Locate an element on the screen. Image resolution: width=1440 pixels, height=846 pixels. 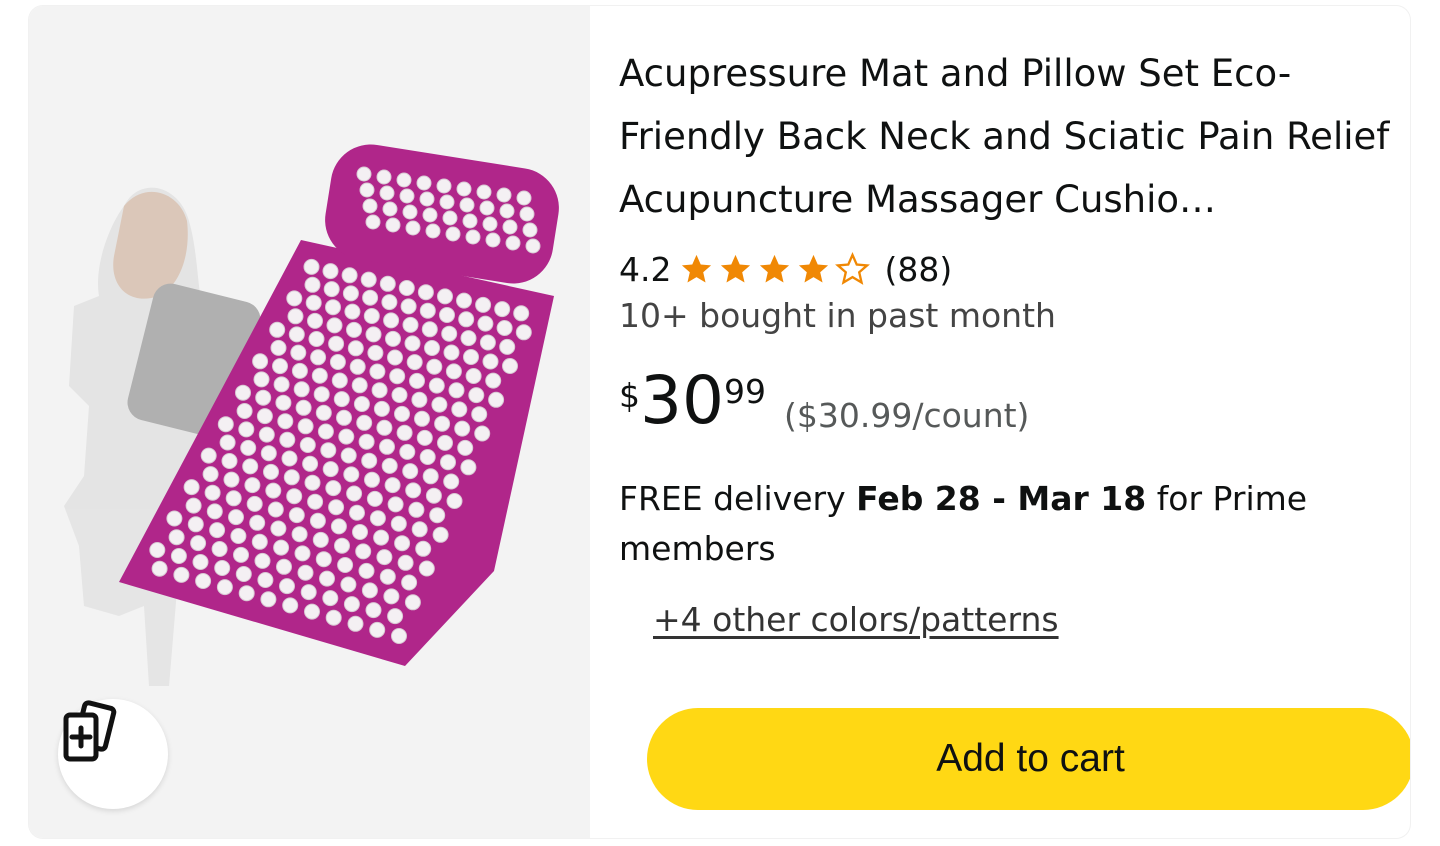
add-to-compare-icon is located at coordinates (90, 731).